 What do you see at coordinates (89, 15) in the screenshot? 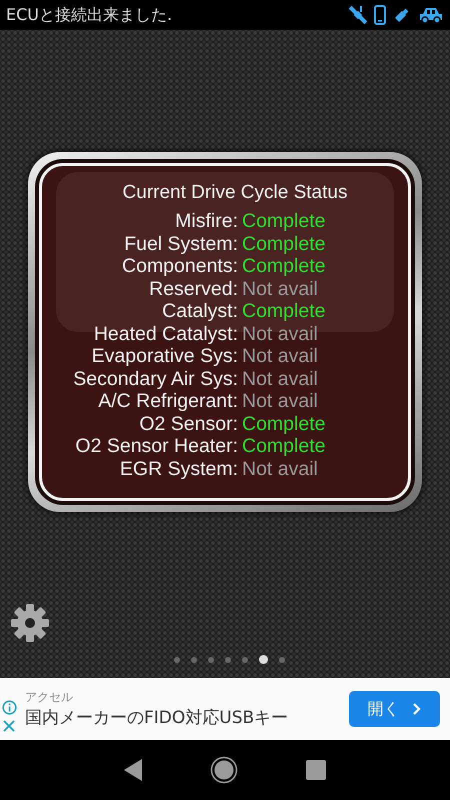
I see `status-message: ECUと接続出来ました.` at bounding box center [89, 15].